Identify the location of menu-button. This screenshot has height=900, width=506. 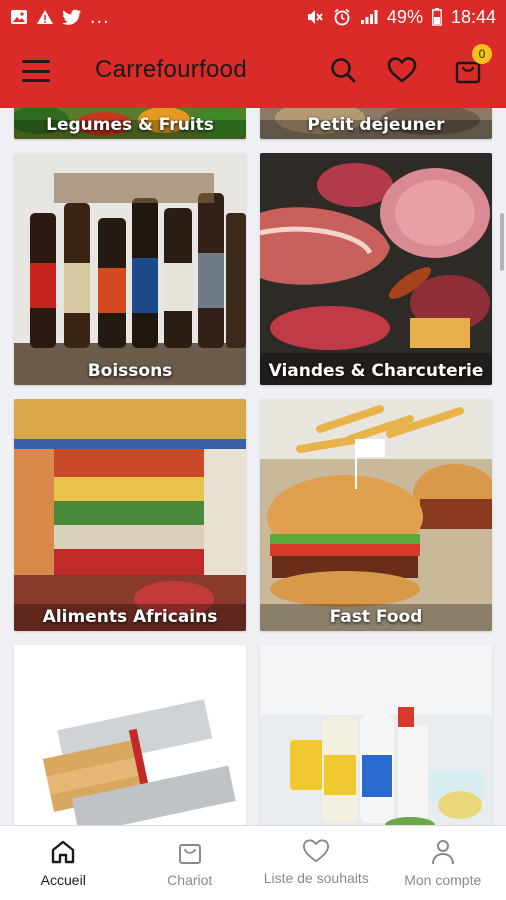
(36, 71).